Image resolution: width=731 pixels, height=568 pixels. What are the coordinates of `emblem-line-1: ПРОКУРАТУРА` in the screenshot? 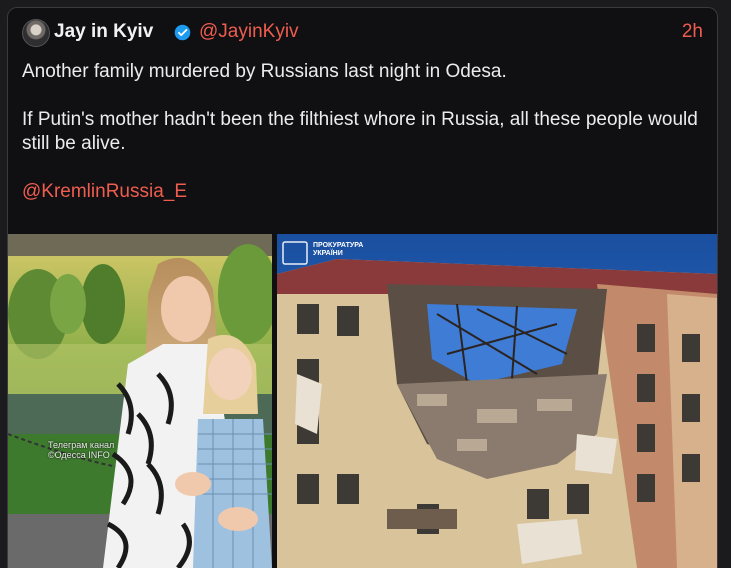 It's located at (338, 245).